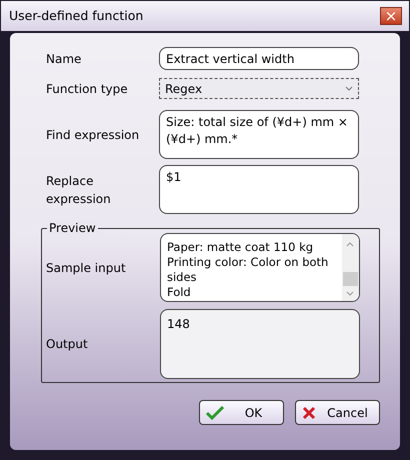  Describe the element at coordinates (260, 344) in the screenshot. I see `output-field: 148` at that location.